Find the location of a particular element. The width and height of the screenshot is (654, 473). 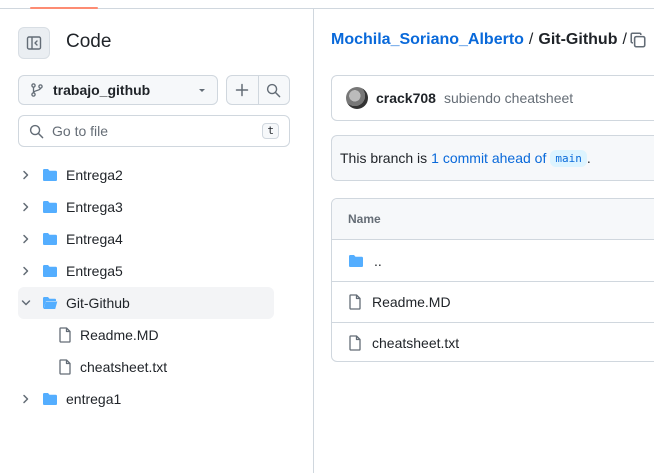

tree-item-label: Entrega4 is located at coordinates (94, 239).